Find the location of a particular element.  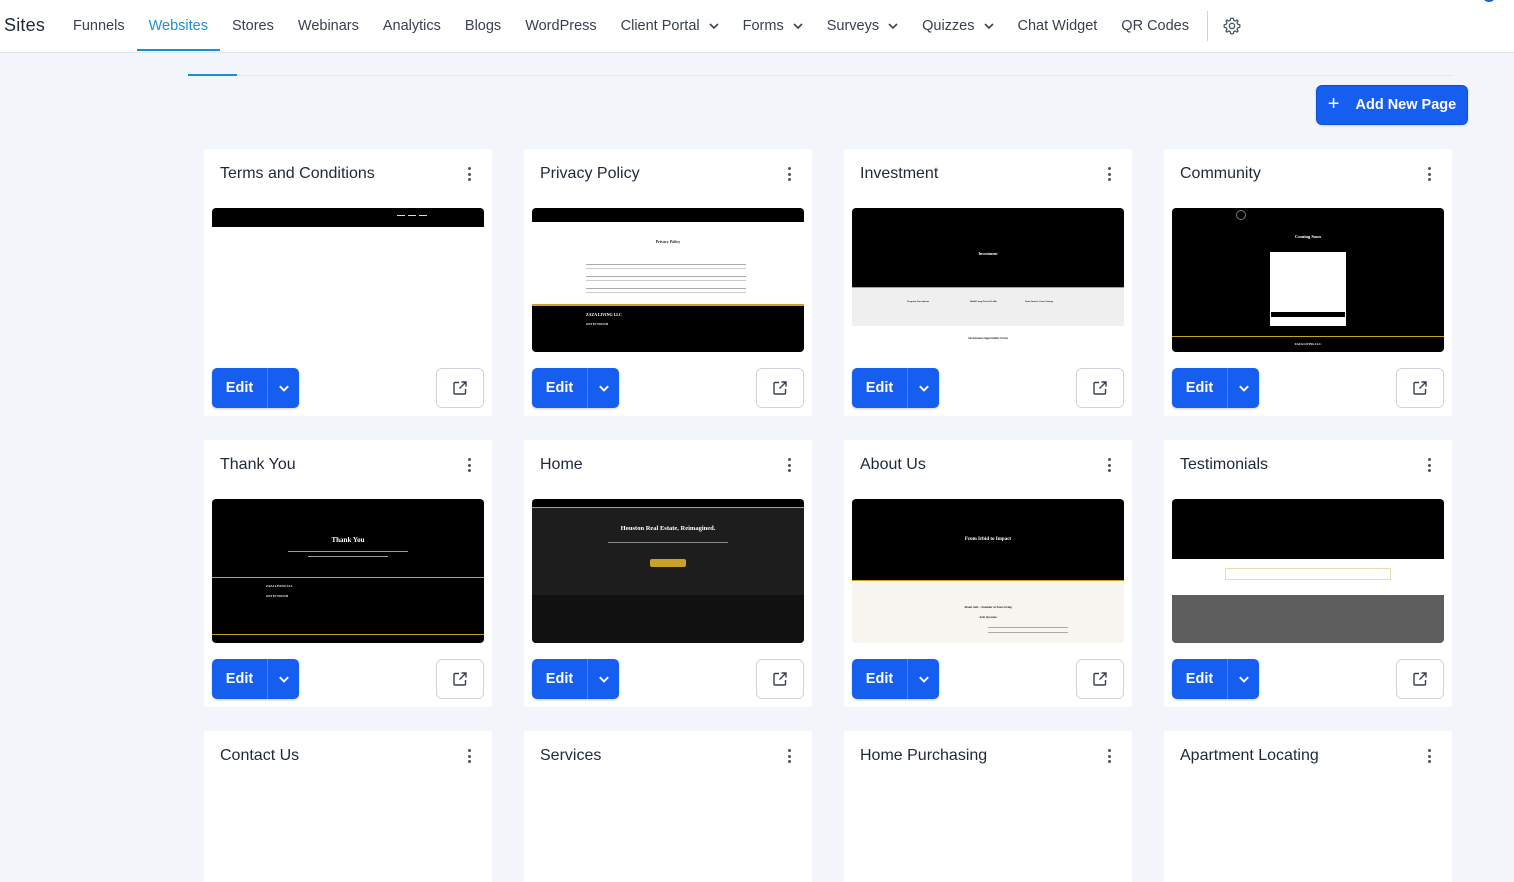

tab-stores: Stores is located at coordinates (253, 26).